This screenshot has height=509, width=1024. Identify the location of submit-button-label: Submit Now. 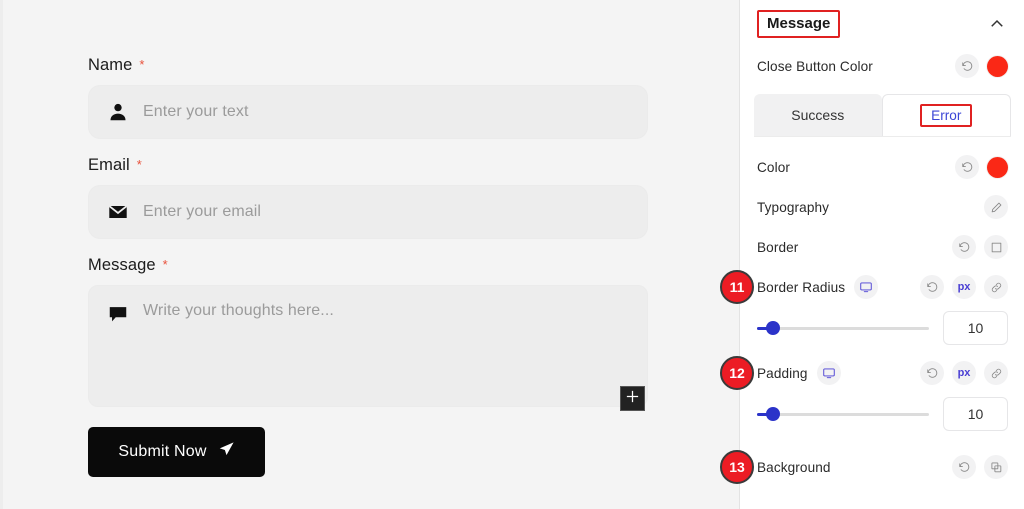
(162, 451).